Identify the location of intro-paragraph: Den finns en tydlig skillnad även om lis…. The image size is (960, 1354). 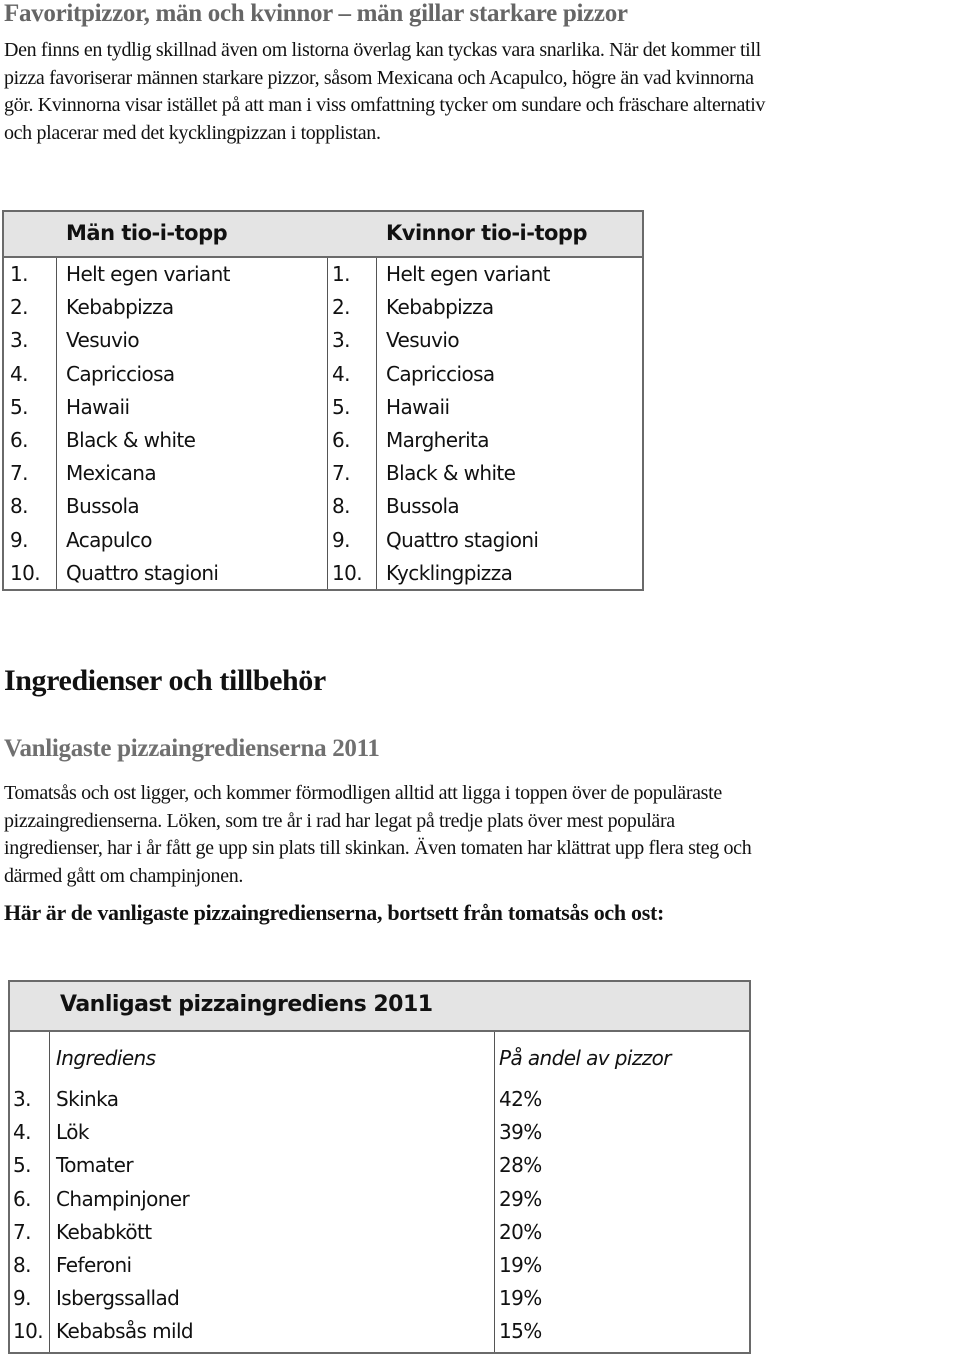
(384, 92).